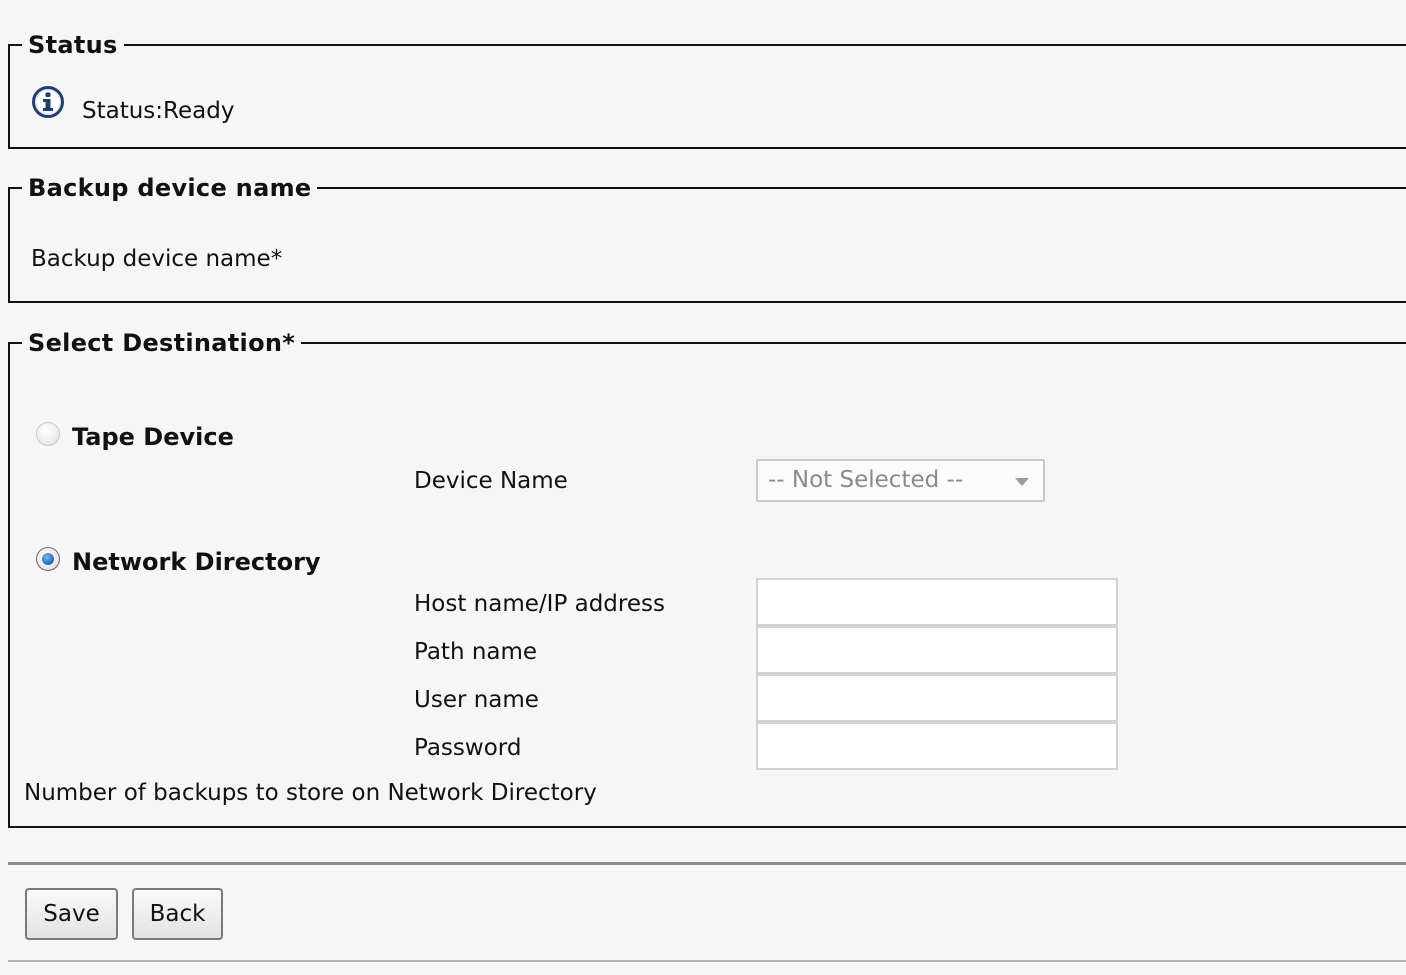 The width and height of the screenshot is (1406, 975). I want to click on tape-device-radio, so click(48, 434).